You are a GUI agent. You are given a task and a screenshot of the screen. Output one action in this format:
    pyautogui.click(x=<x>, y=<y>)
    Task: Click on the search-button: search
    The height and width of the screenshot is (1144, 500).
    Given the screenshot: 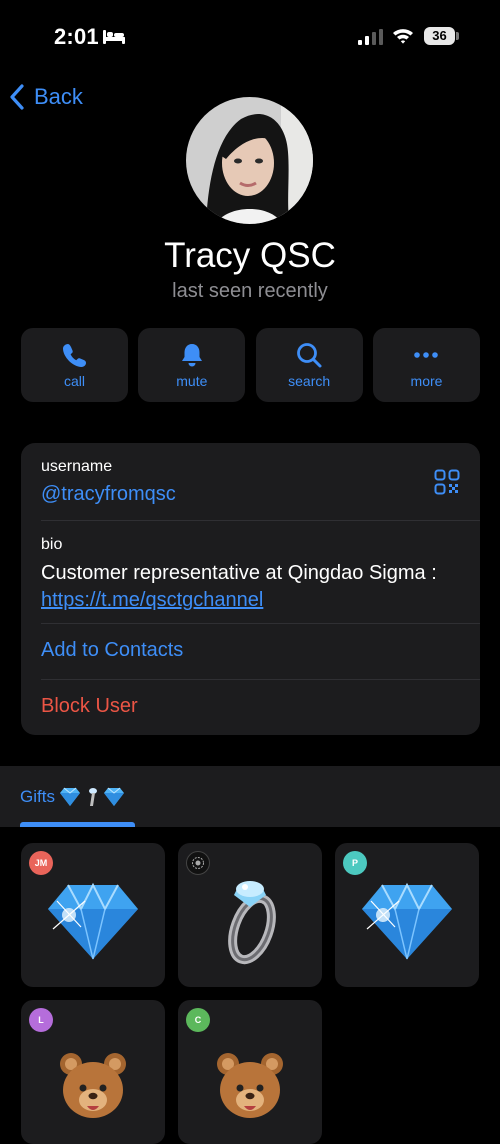 What is the action you would take?
    pyautogui.click(x=309, y=365)
    